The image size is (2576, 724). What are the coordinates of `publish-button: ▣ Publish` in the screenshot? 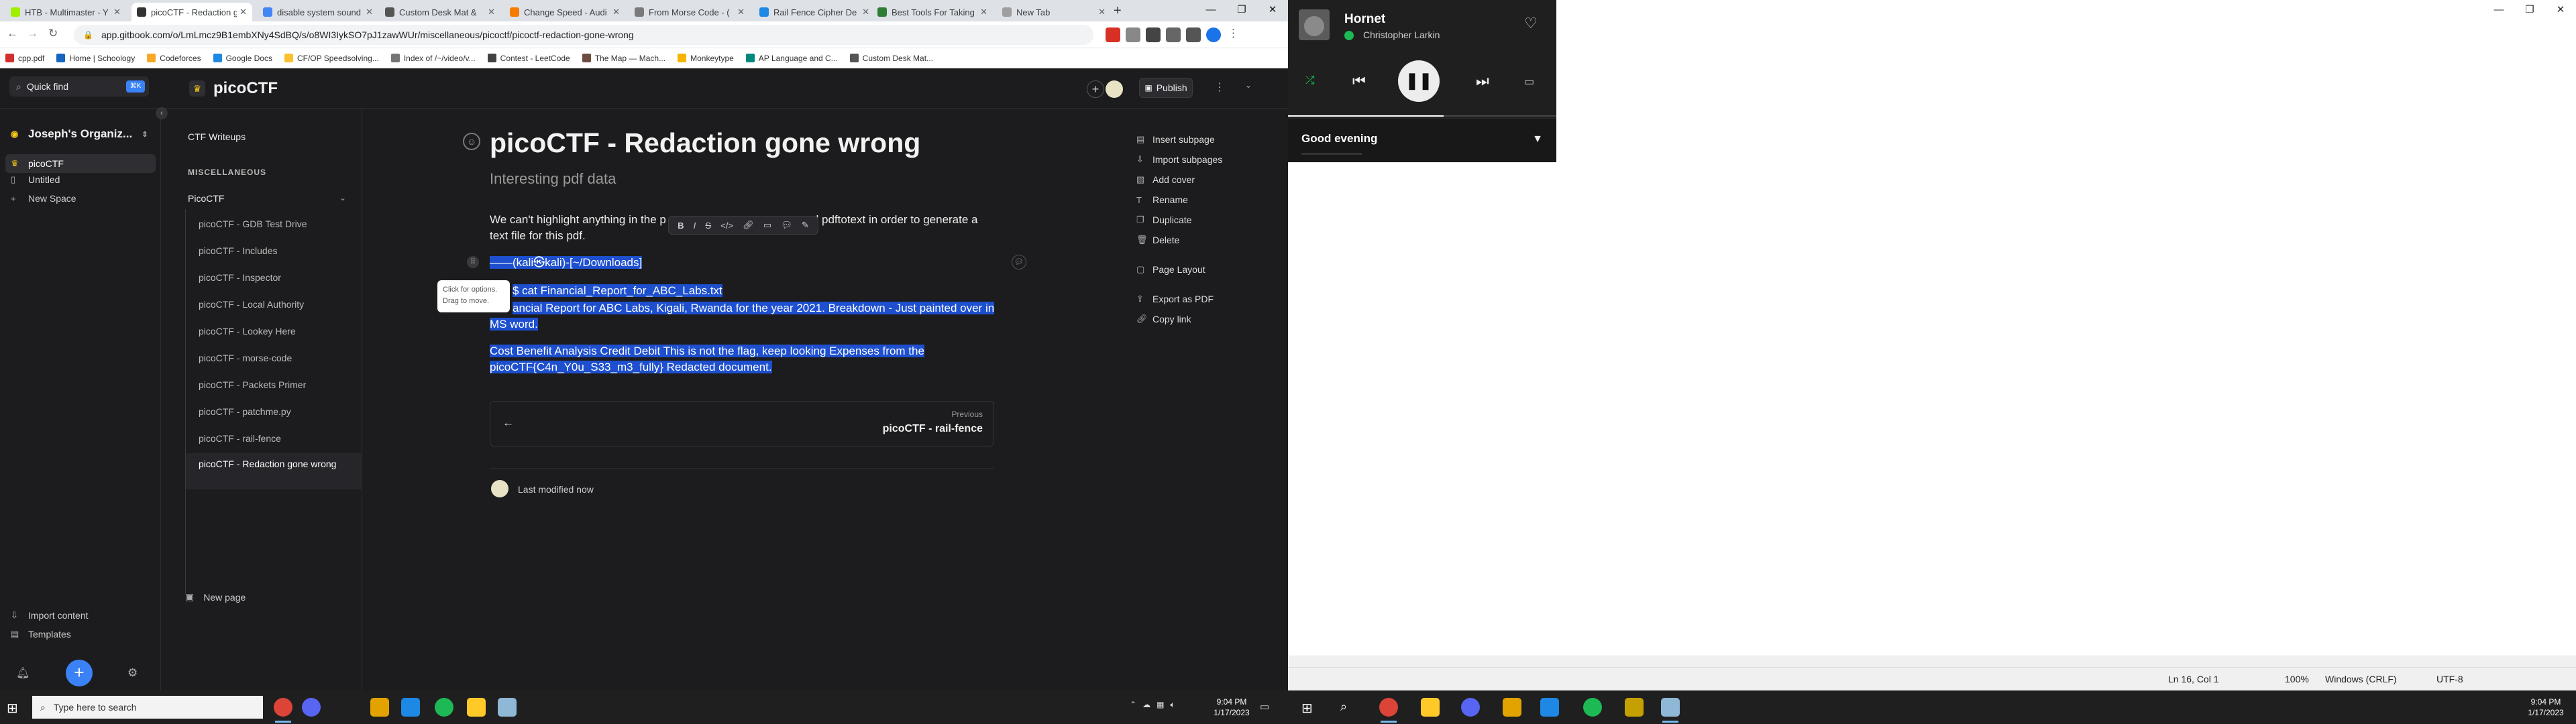 It's located at (1166, 88).